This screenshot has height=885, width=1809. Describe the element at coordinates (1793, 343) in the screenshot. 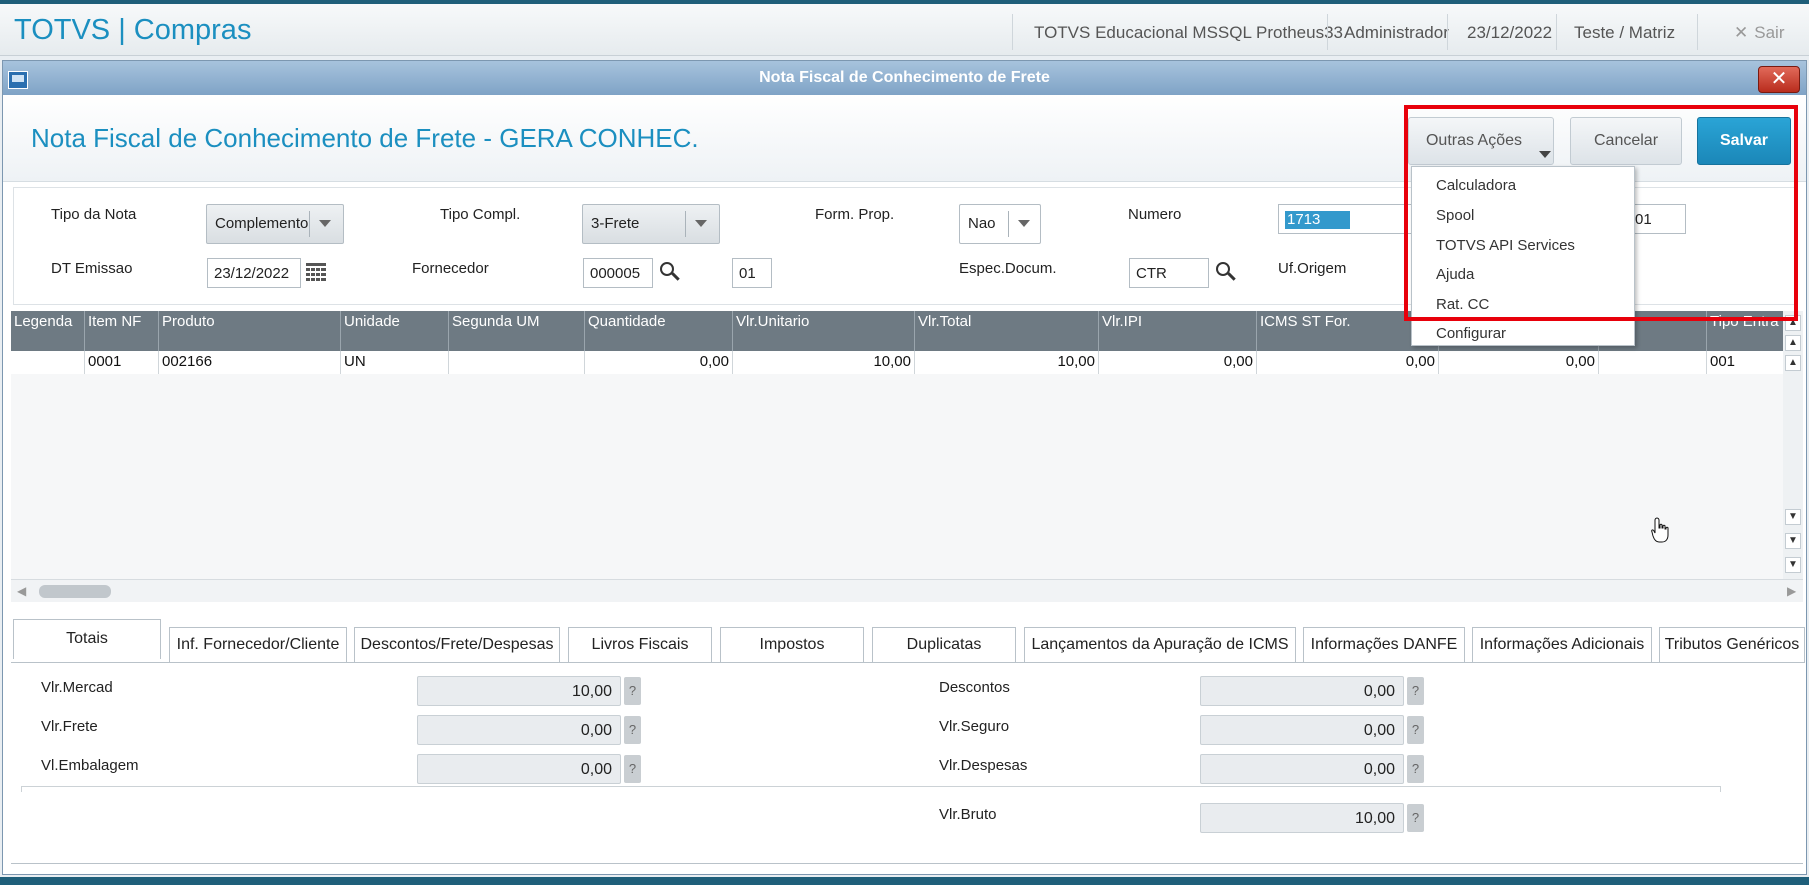

I see `scroll-page-up-button: ▲` at that location.